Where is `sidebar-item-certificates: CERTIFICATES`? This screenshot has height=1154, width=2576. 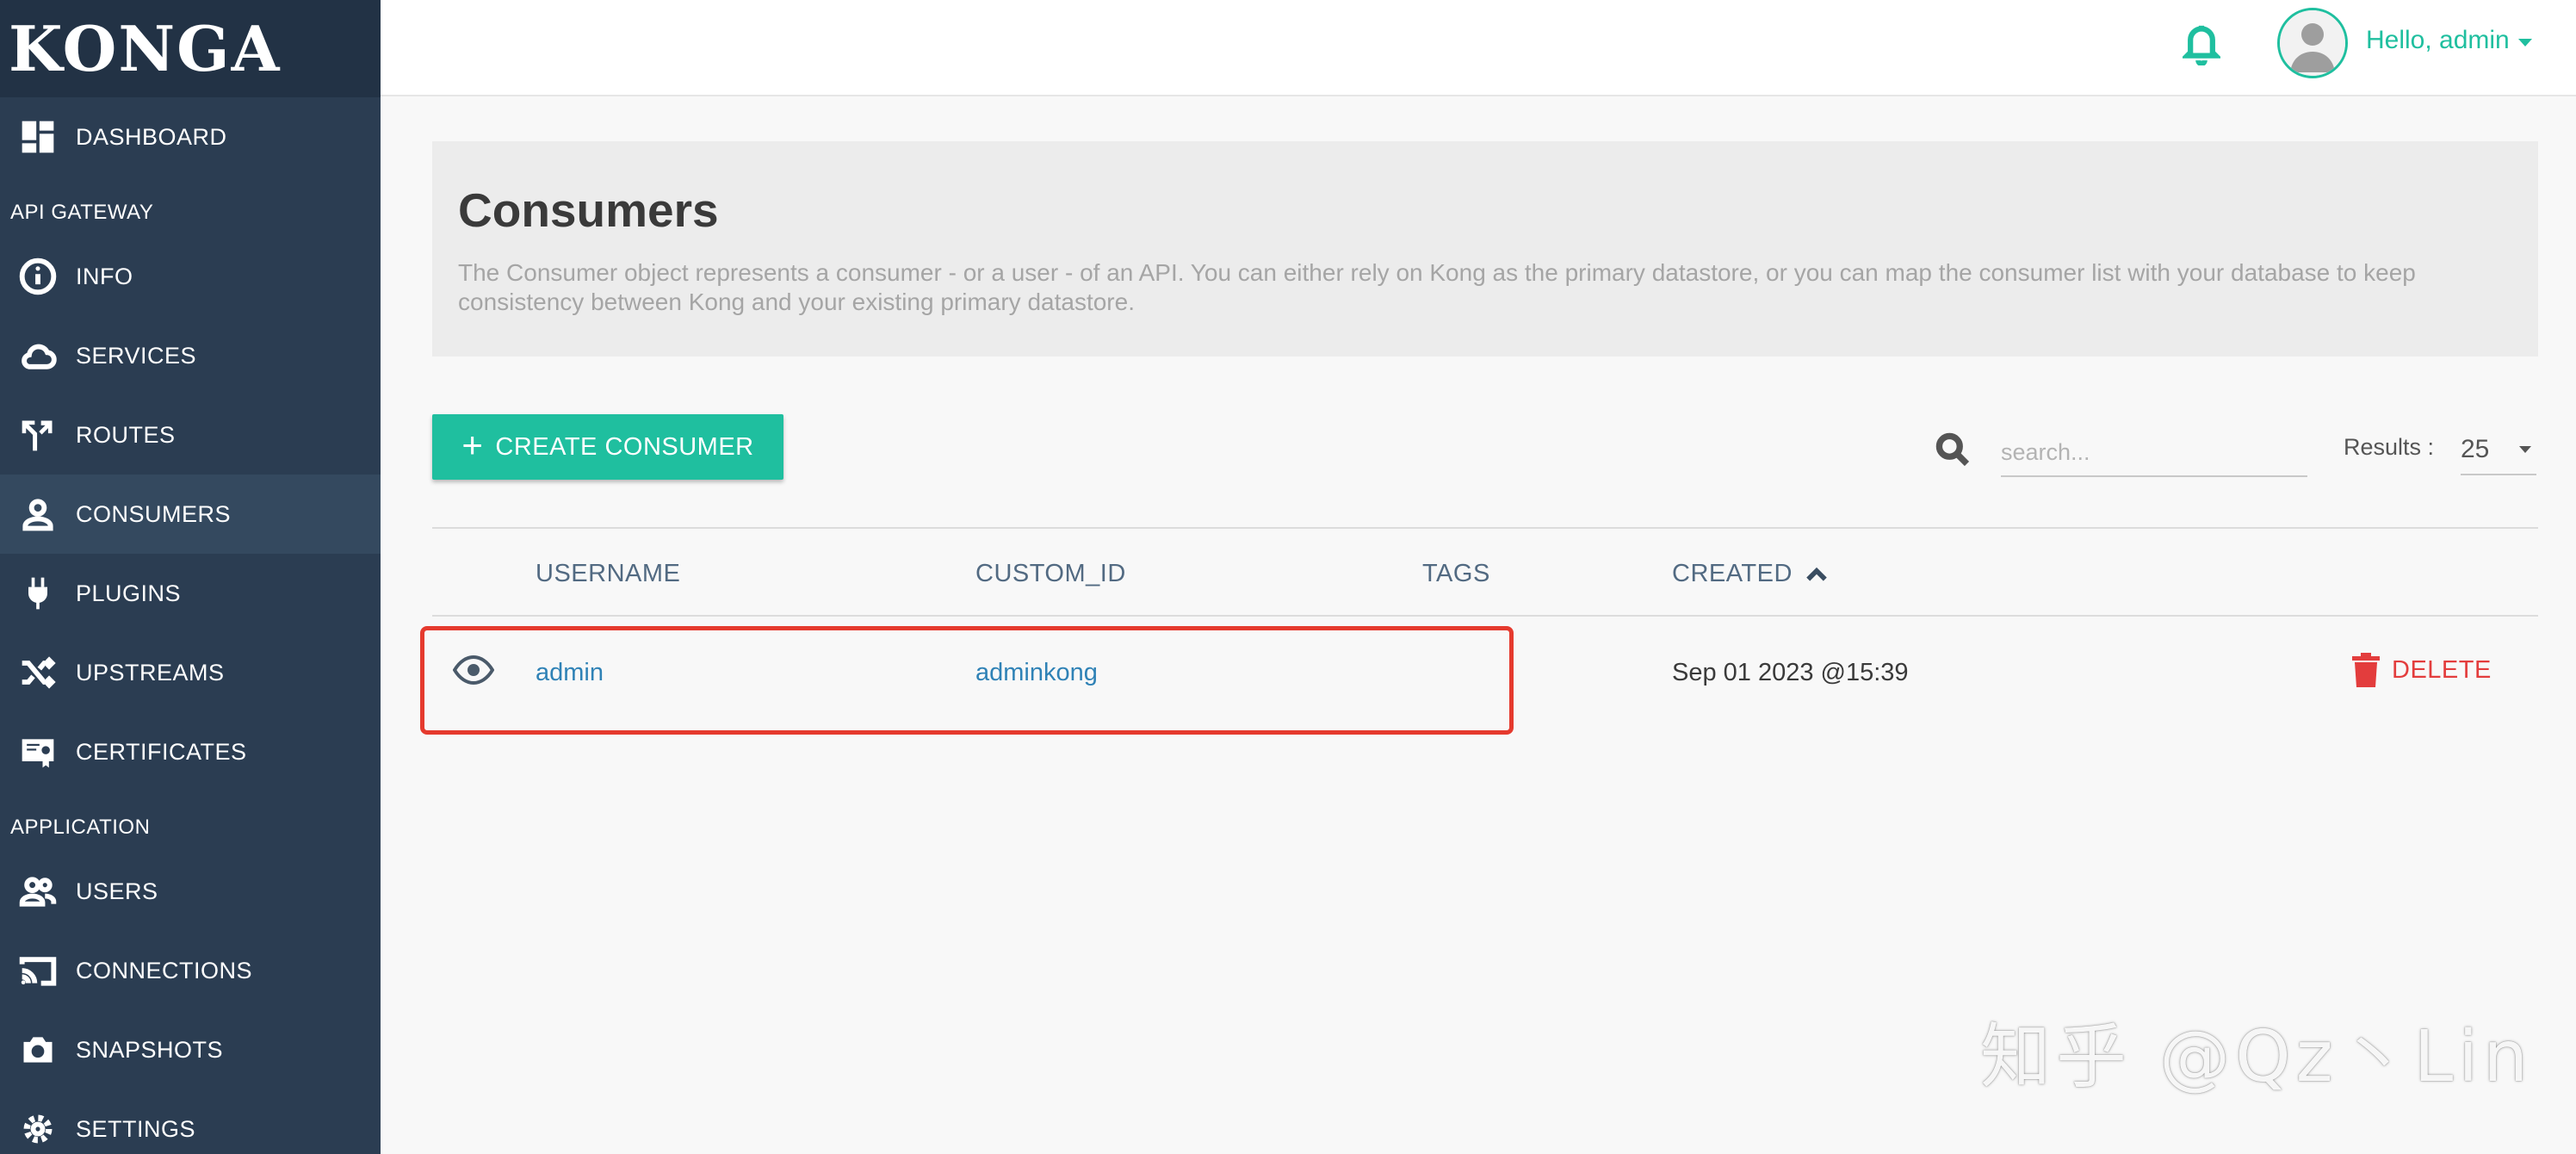
sidebar-item-certificates: CERTIFICATES is located at coordinates (191, 751).